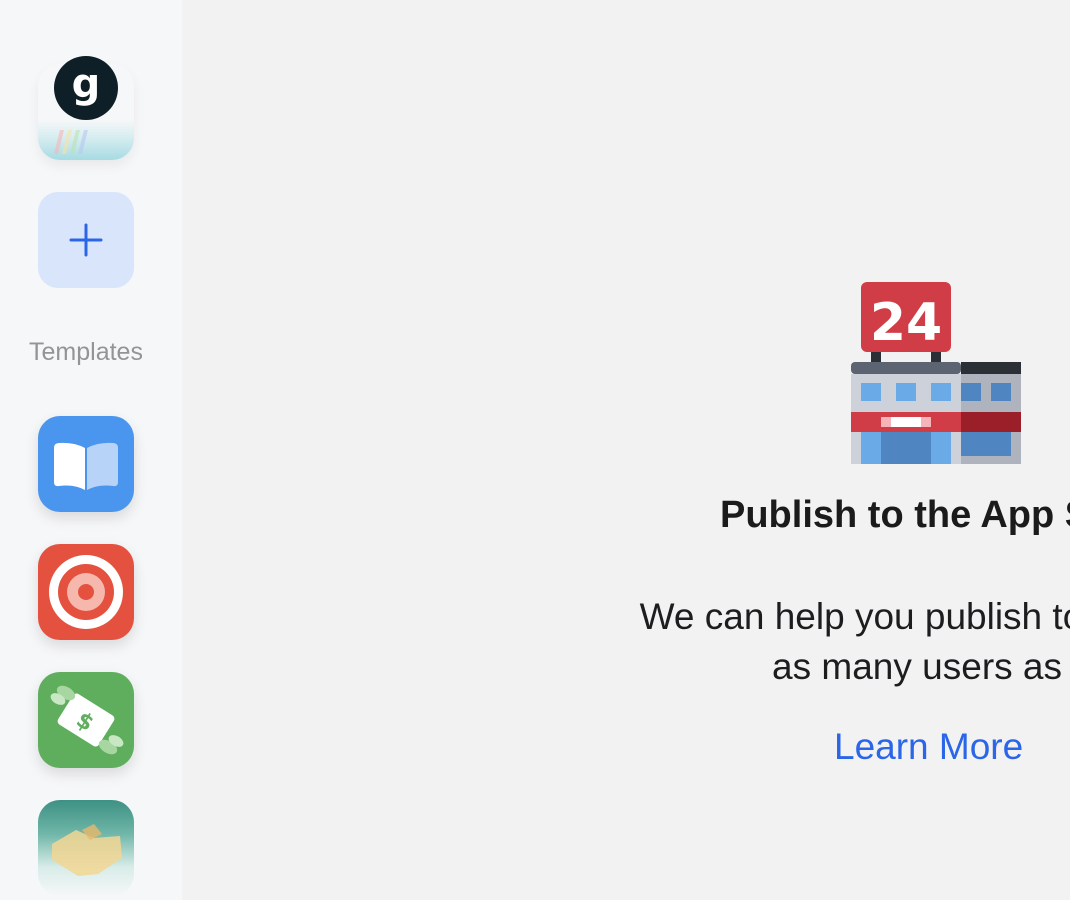 The height and width of the screenshot is (900, 1070). I want to click on target-icon, so click(86, 592).